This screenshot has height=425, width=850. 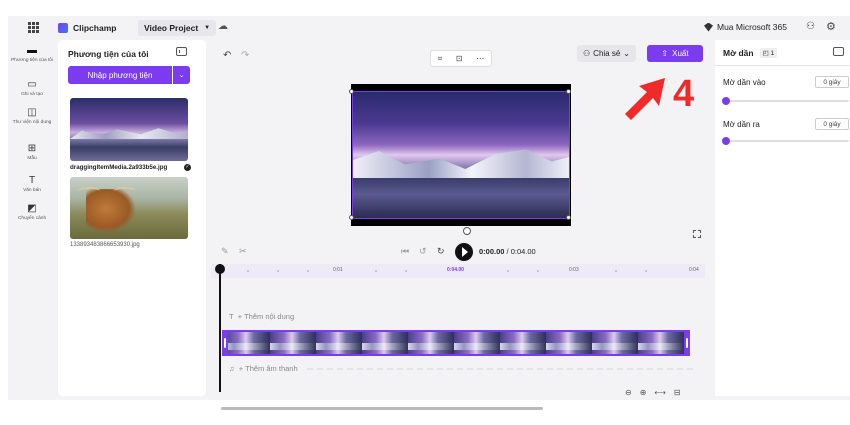 I want to click on nav-item-templates: ⊞ Mẫu, so click(x=32, y=153).